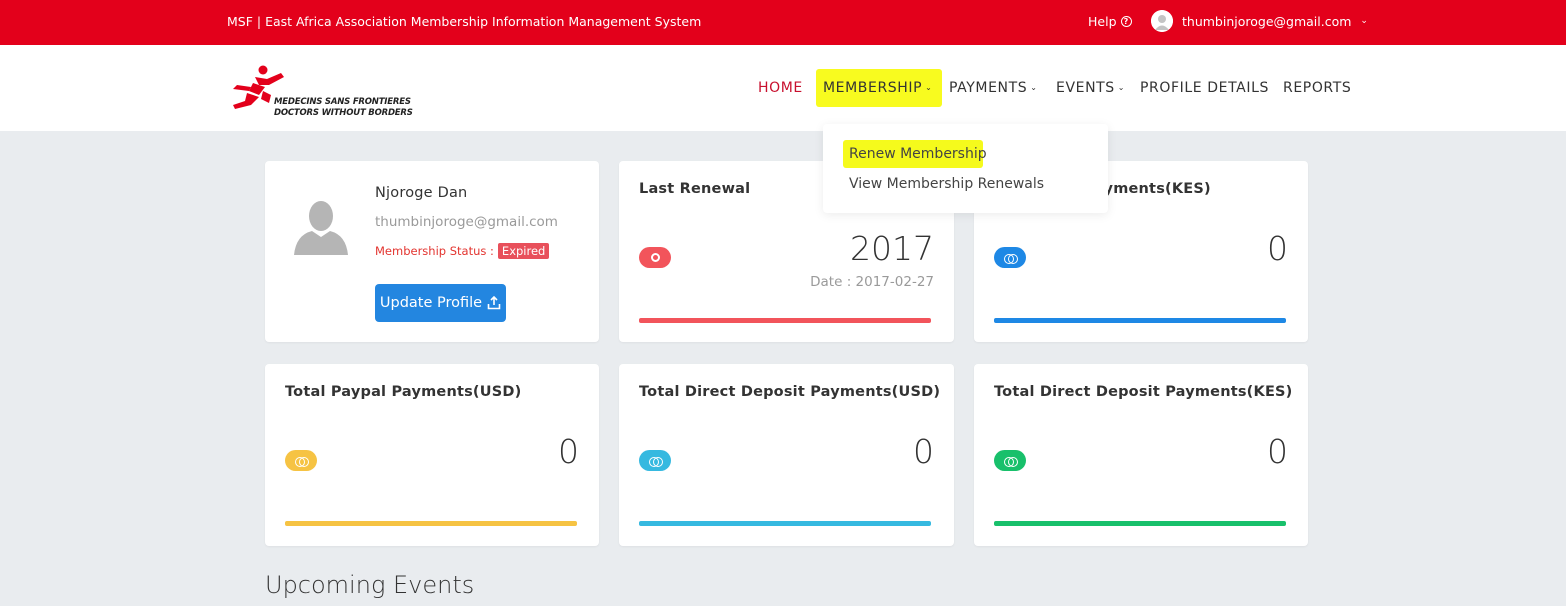 The image size is (1566, 606). I want to click on paypal-usd-bar, so click(431, 523).